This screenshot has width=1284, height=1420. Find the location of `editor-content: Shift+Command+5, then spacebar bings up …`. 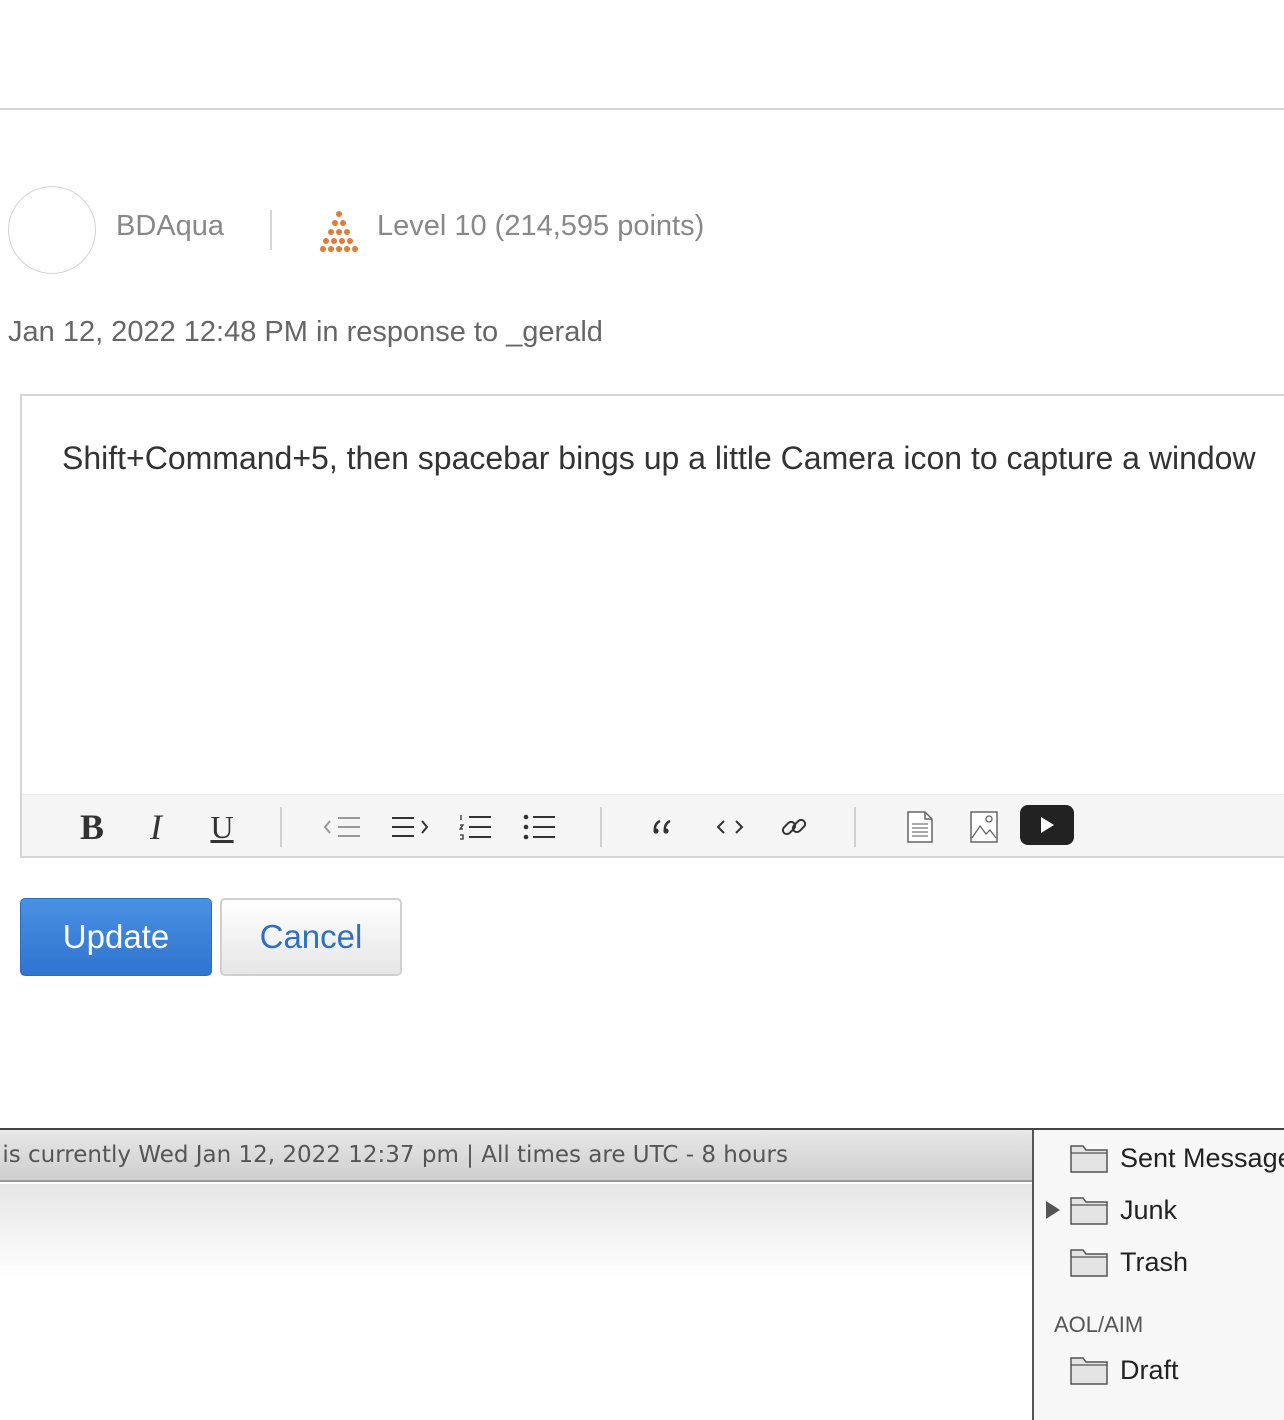

editor-content: Shift+Command+5, then spacebar bings up … is located at coordinates (659, 458).